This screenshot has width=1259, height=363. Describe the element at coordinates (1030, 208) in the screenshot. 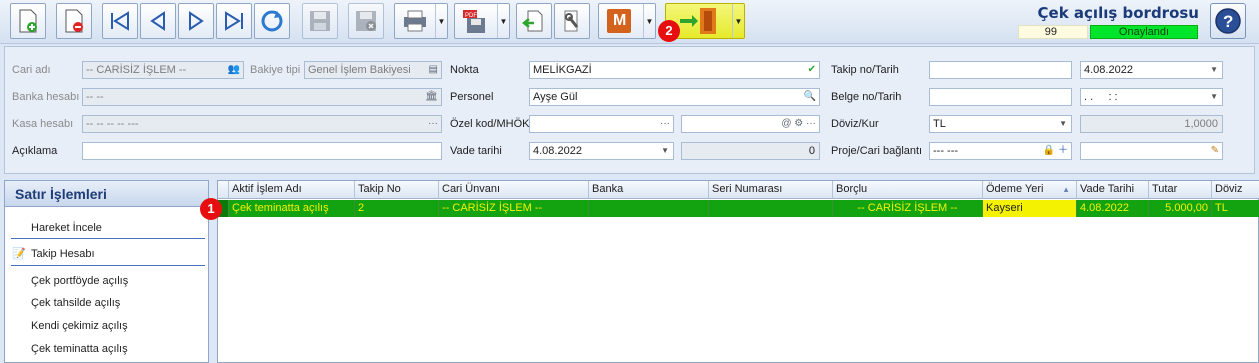

I see `table-cell-focused: Kayseri` at that location.